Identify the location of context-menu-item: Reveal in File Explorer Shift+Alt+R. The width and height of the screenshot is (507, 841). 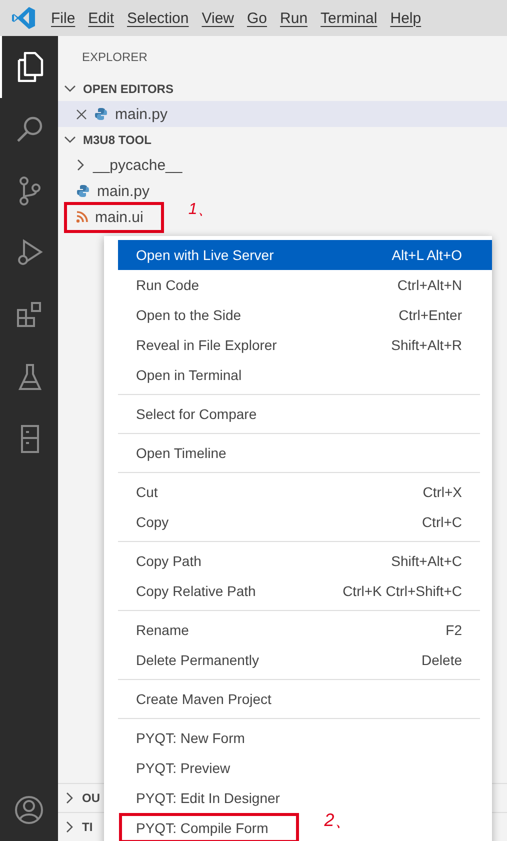
(305, 345).